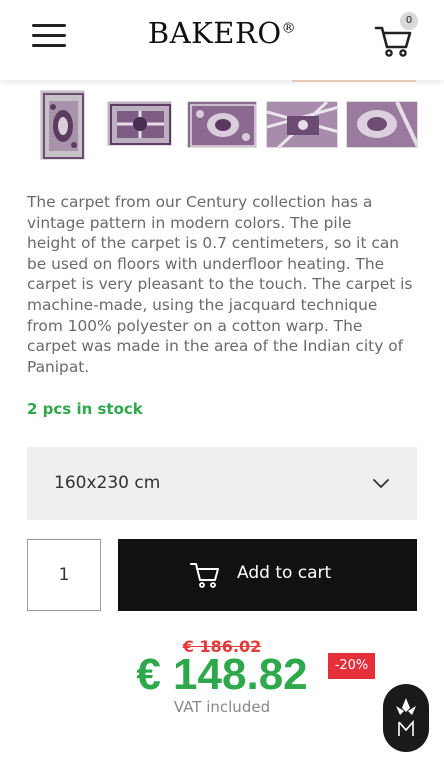 The width and height of the screenshot is (444, 768). Describe the element at coordinates (351, 666) in the screenshot. I see `discount-badge: -20%` at that location.